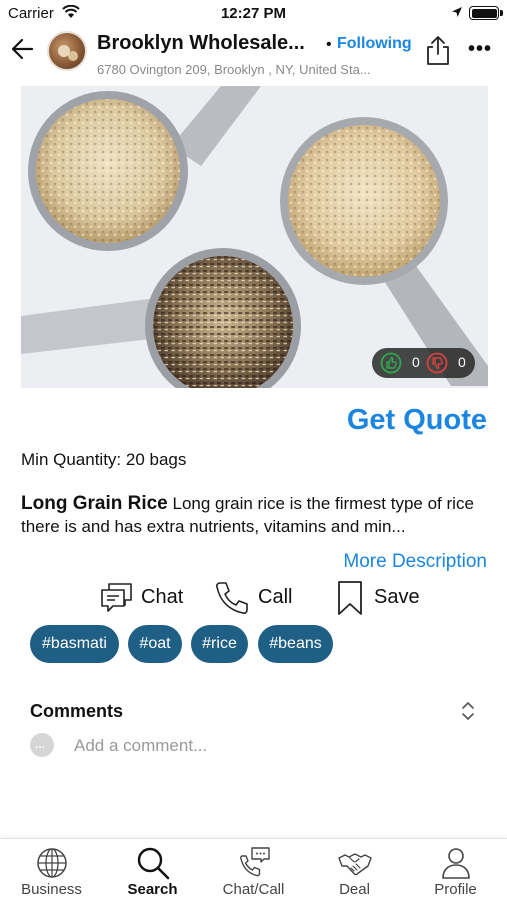  I want to click on save-label: Save, so click(397, 597).